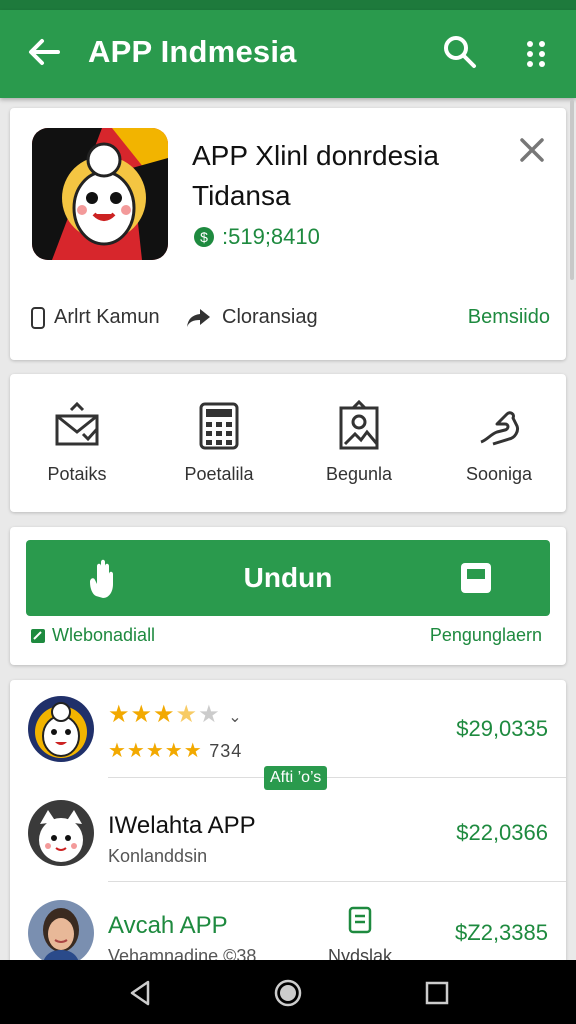  What do you see at coordinates (192, 51) in the screenshot?
I see `page-title: APP Indmesia` at bounding box center [192, 51].